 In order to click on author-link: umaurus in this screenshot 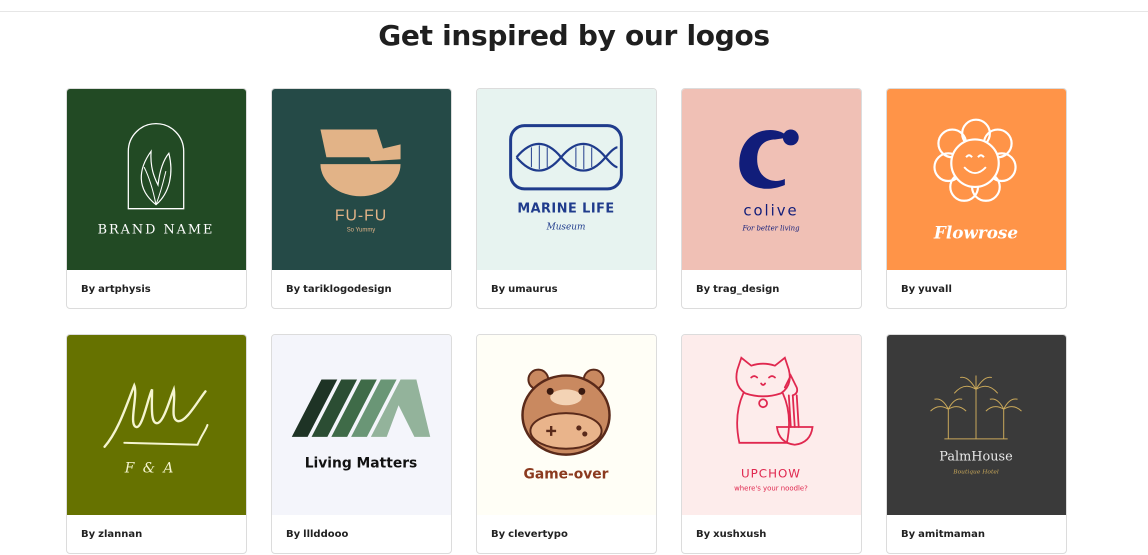, I will do `click(532, 289)`.